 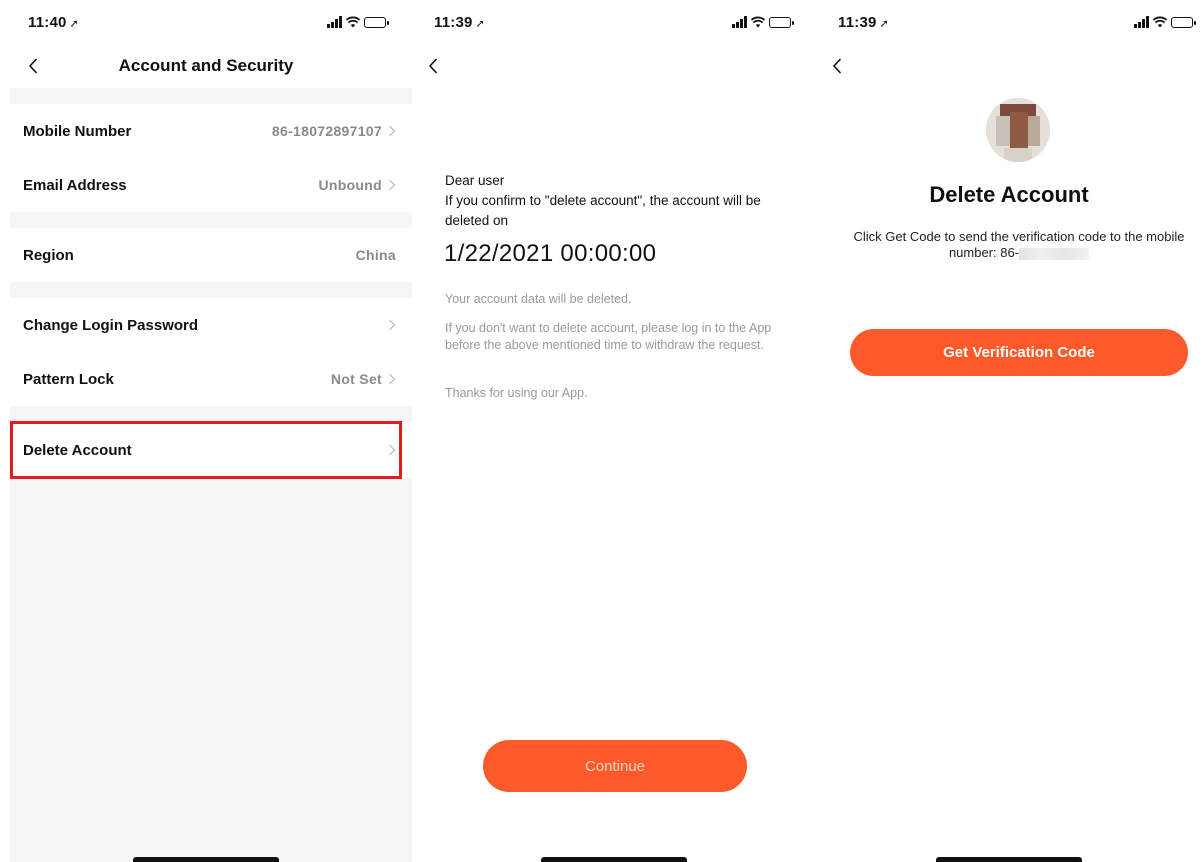 What do you see at coordinates (1054, 253) in the screenshot?
I see `masked-phone-number` at bounding box center [1054, 253].